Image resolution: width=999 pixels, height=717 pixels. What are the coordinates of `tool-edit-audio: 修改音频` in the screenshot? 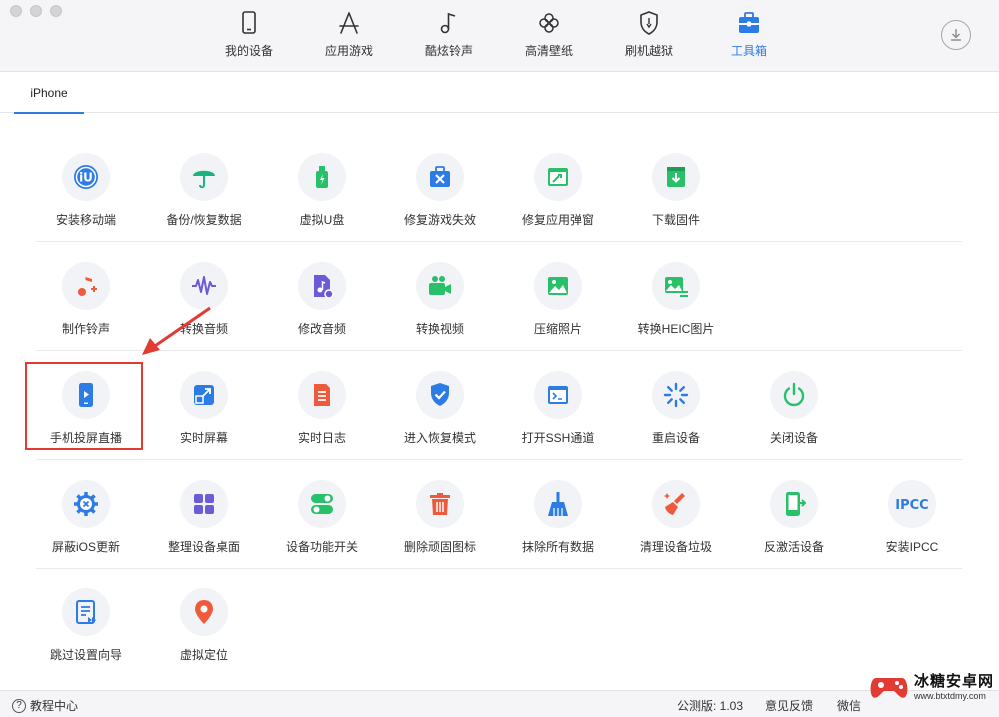 It's located at (322, 296).